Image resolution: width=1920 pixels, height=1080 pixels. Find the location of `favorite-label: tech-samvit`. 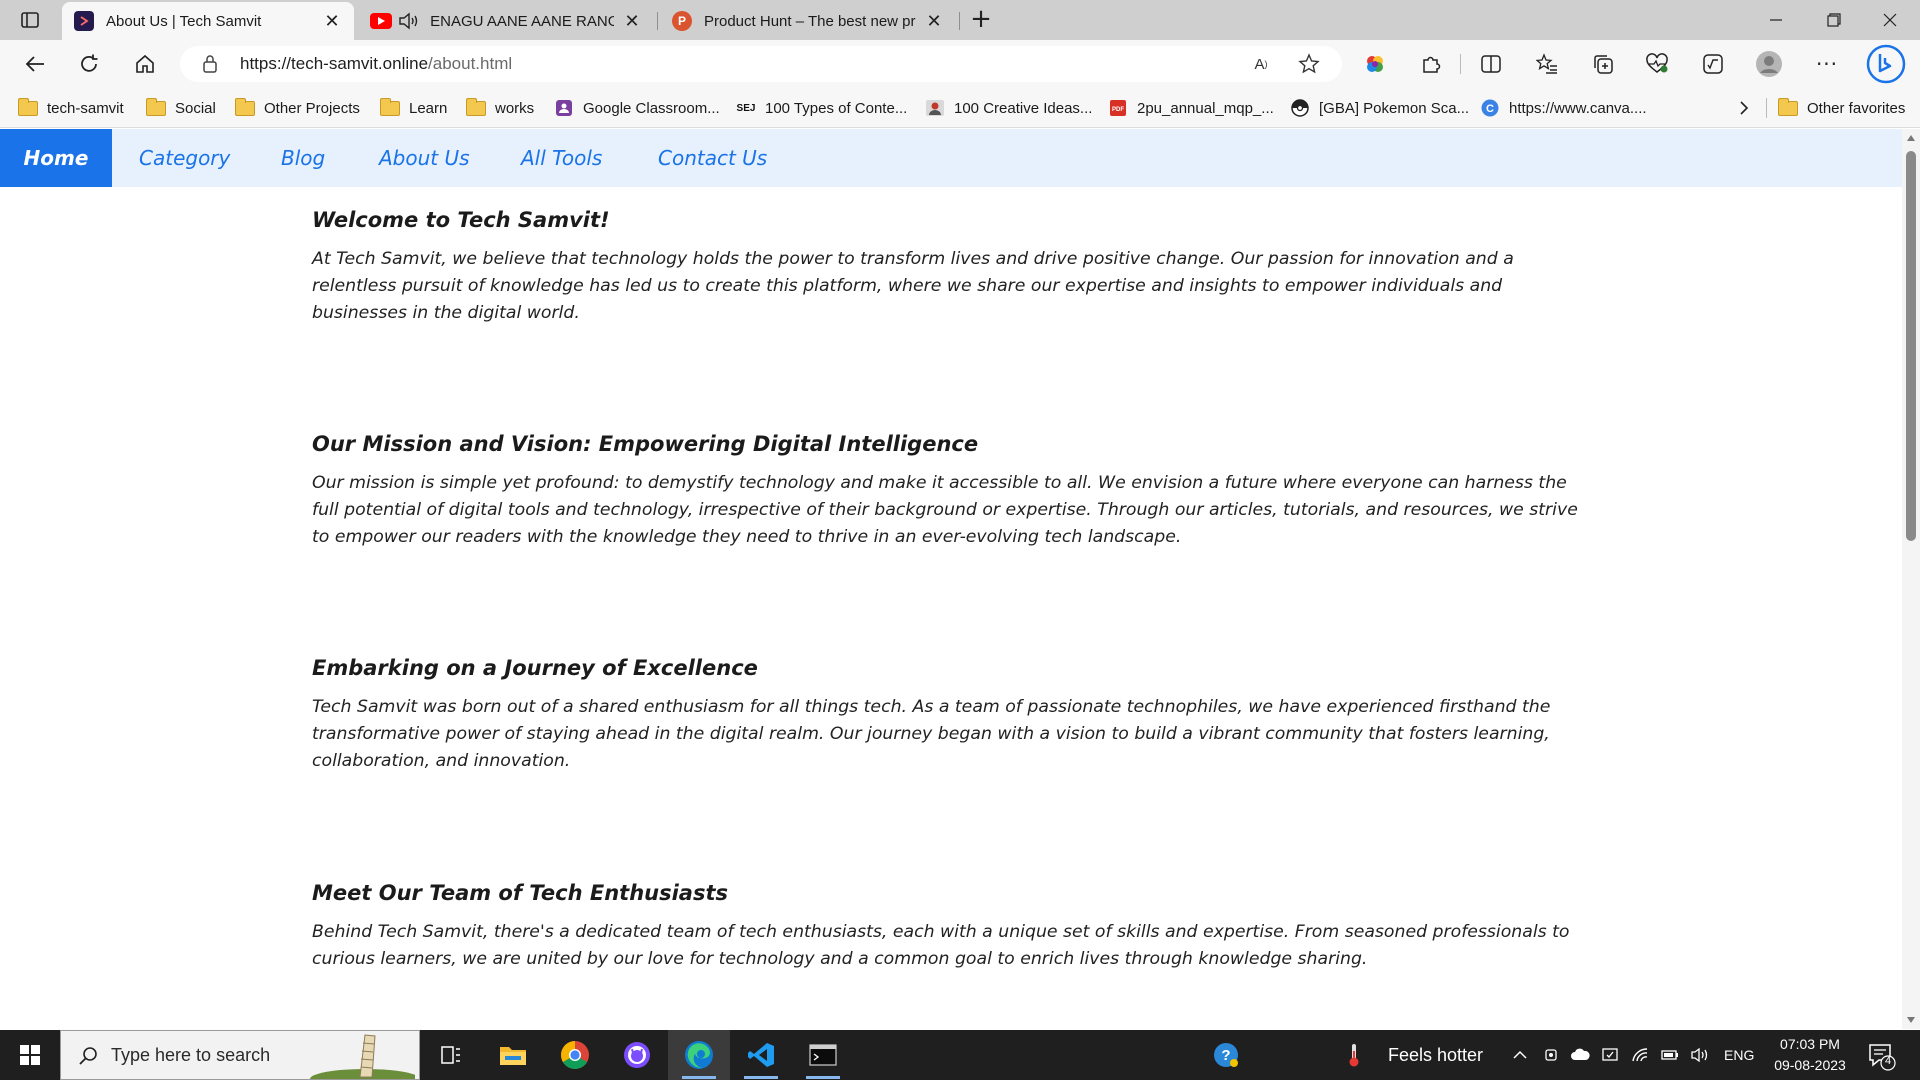

favorite-label: tech-samvit is located at coordinates (85, 108).